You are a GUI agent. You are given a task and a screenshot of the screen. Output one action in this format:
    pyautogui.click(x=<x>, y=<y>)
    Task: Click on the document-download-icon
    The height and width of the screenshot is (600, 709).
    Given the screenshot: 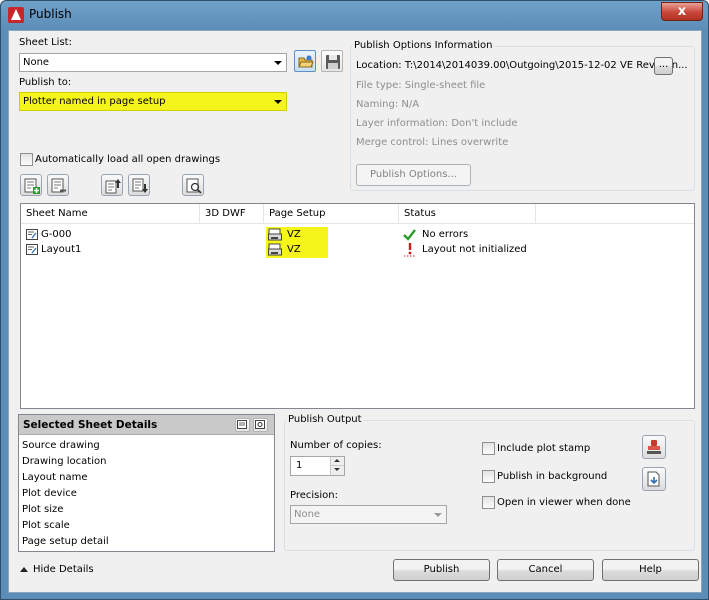 What is the action you would take?
    pyautogui.click(x=653, y=479)
    